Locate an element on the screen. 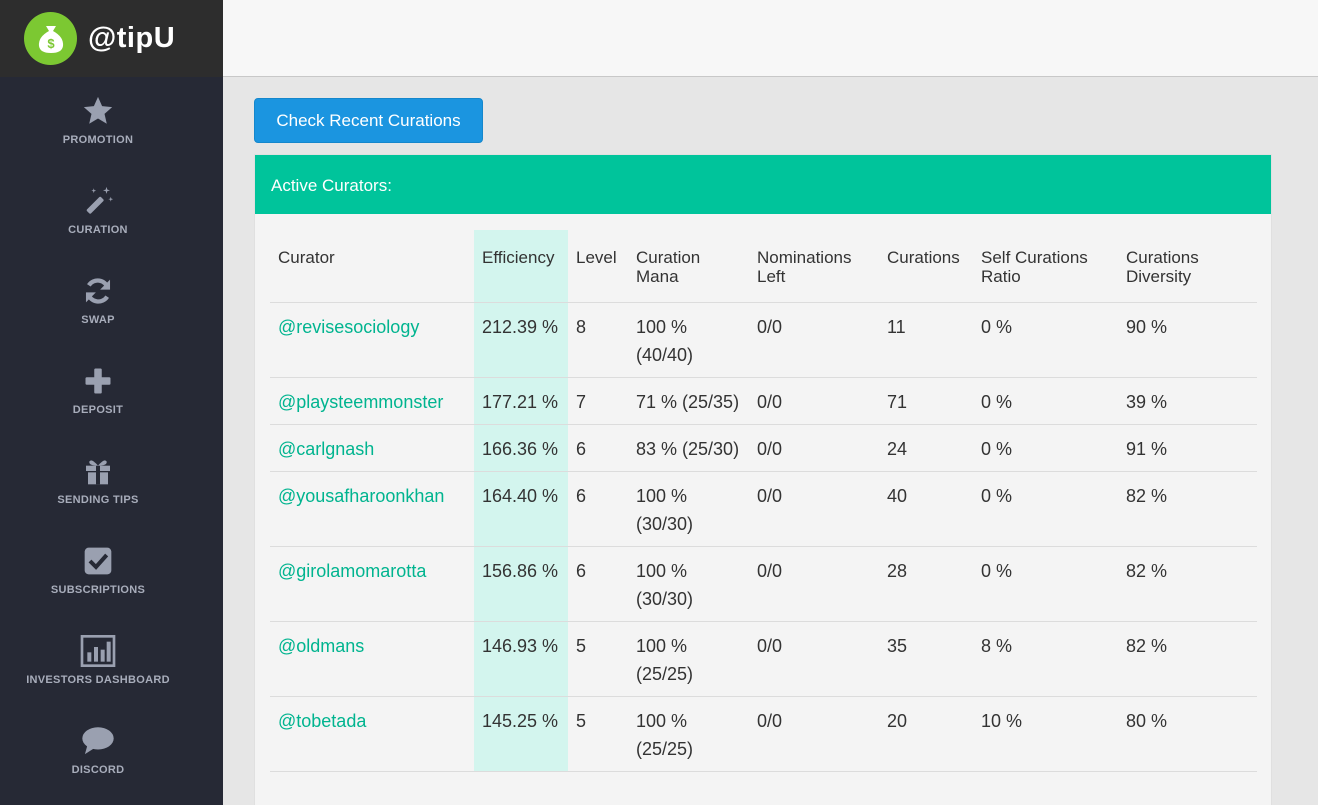 Image resolution: width=1318 pixels, height=805 pixels. diversity-cell: 91 % is located at coordinates (1187, 448).